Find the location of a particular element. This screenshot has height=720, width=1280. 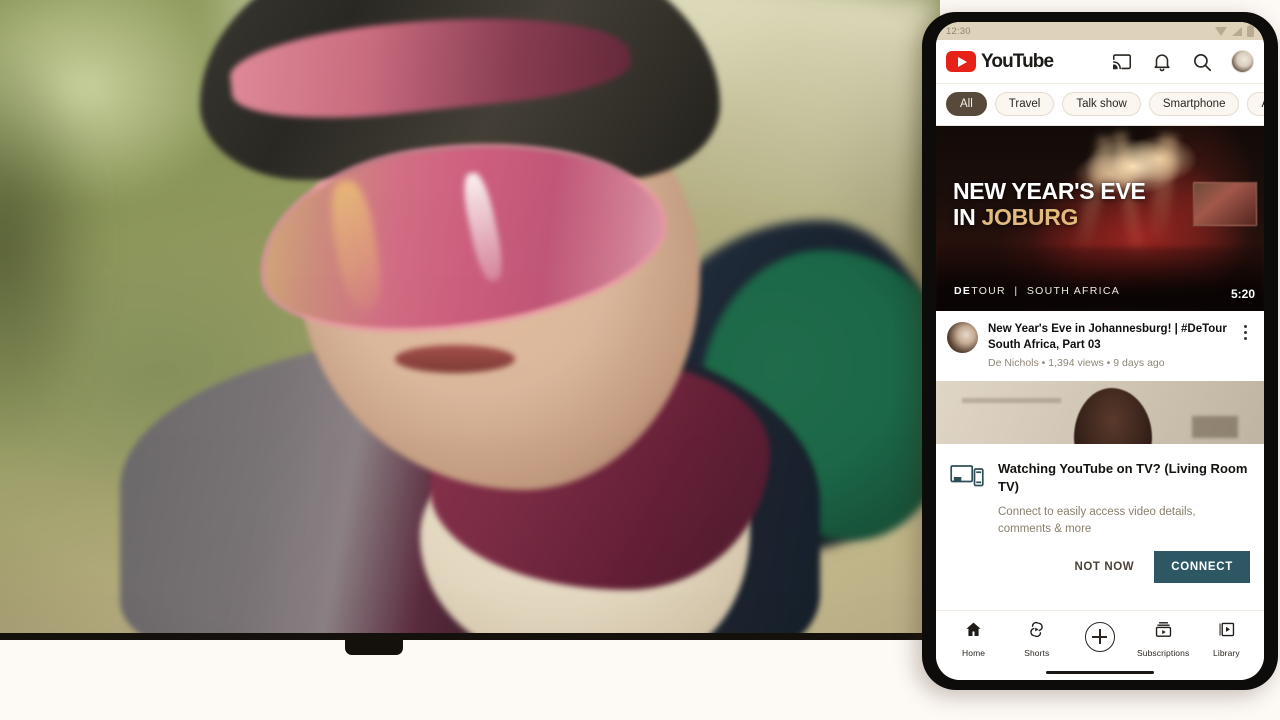

youtube-wordmark: YouTube is located at coordinates (1017, 61).